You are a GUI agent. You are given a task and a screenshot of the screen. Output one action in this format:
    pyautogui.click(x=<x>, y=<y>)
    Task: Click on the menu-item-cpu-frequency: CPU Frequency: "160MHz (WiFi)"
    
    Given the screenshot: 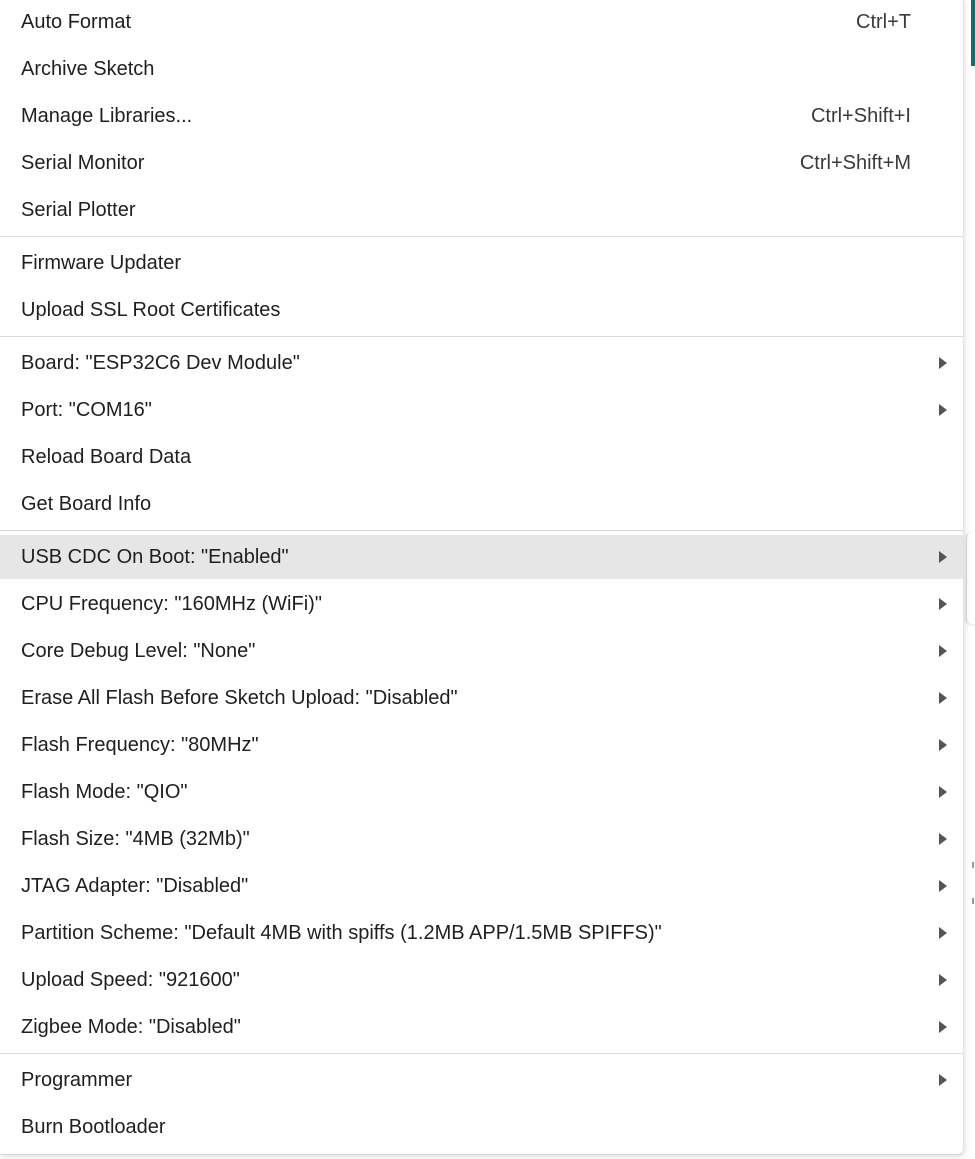 What is the action you would take?
    pyautogui.click(x=481, y=604)
    